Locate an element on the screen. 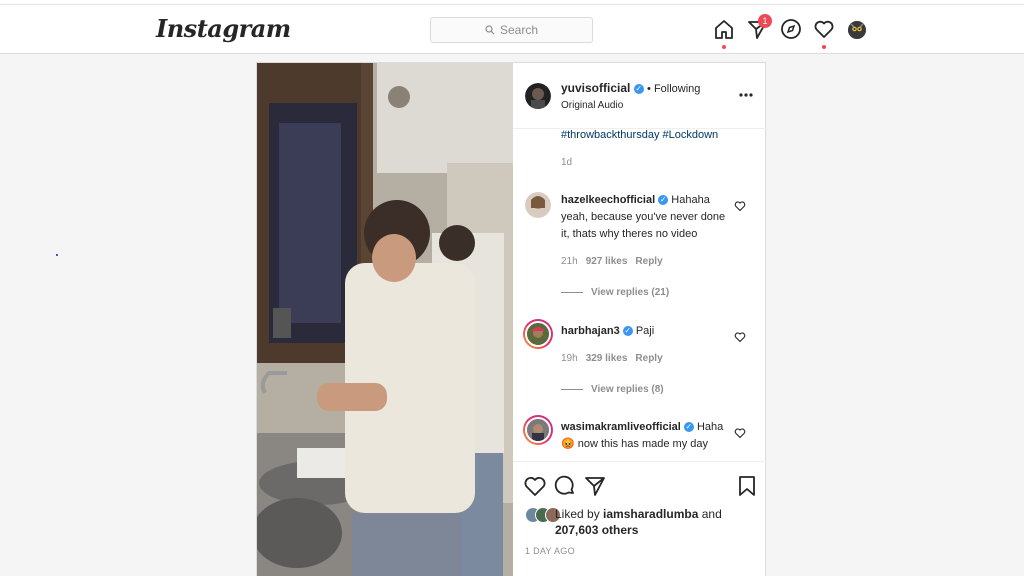 The width and height of the screenshot is (1024, 576). activity-dot is located at coordinates (824, 47).